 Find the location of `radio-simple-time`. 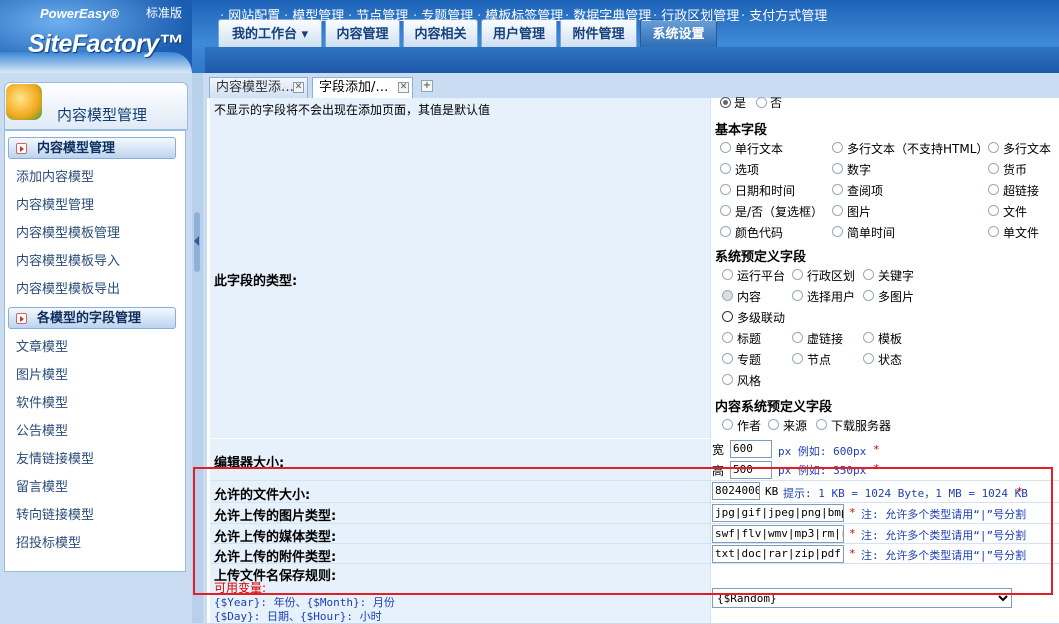

radio-simple-time is located at coordinates (837, 231).